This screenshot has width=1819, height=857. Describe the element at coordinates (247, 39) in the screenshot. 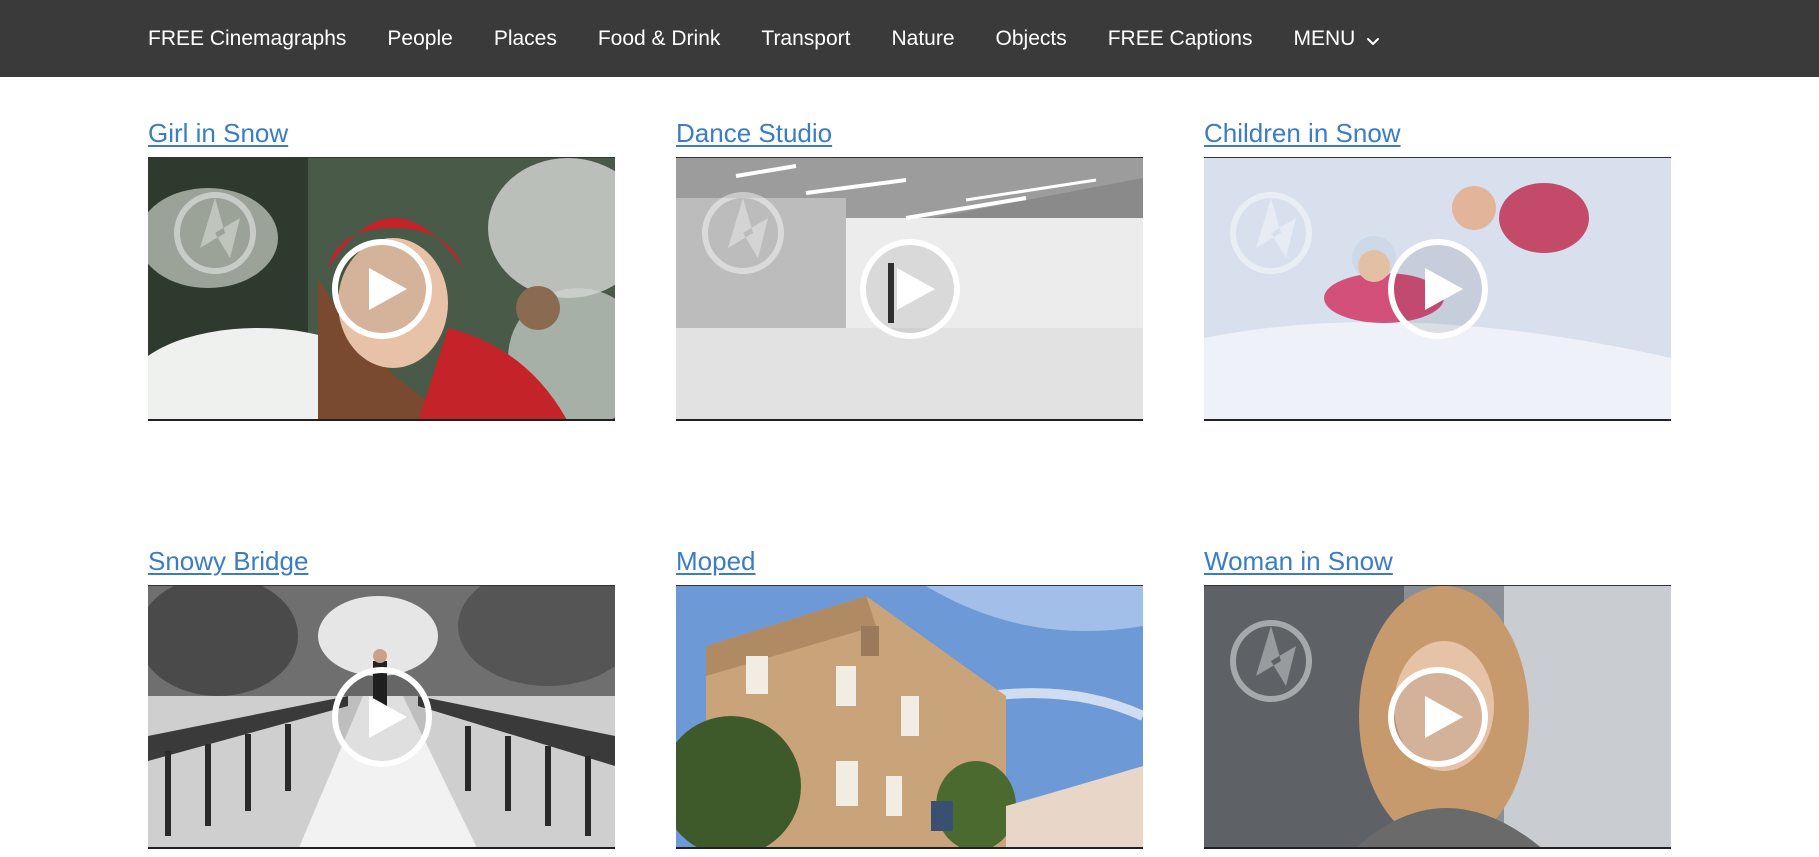

I see `nav-free-cinemagraphs: FREE Cinemagraphs` at that location.